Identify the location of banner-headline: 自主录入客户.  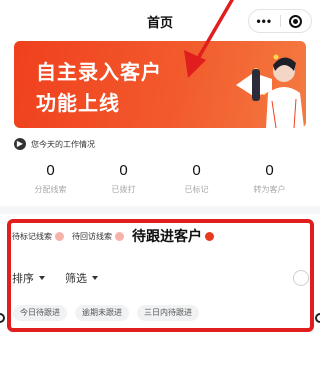
(99, 73).